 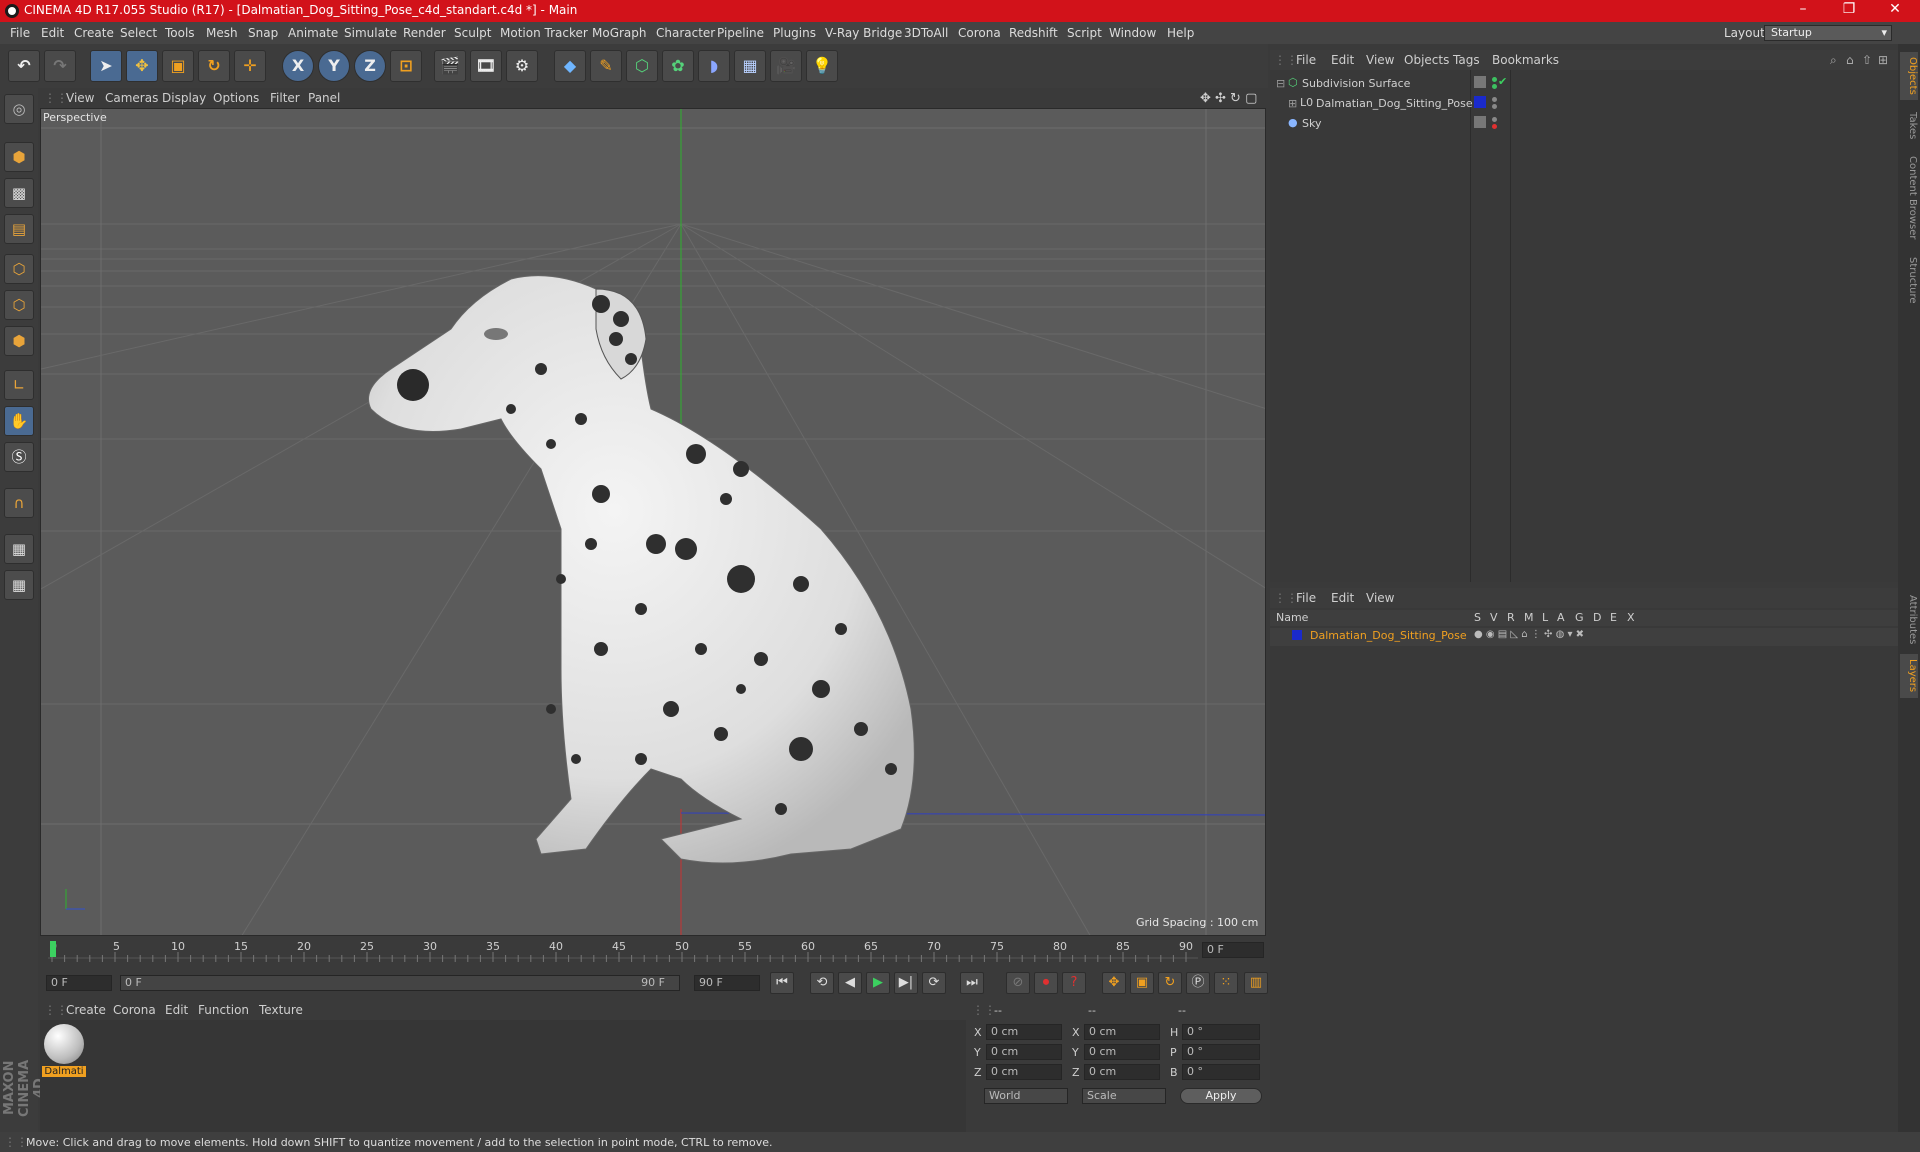 I want to click on up-icon: ⇧, so click(x=1867, y=60).